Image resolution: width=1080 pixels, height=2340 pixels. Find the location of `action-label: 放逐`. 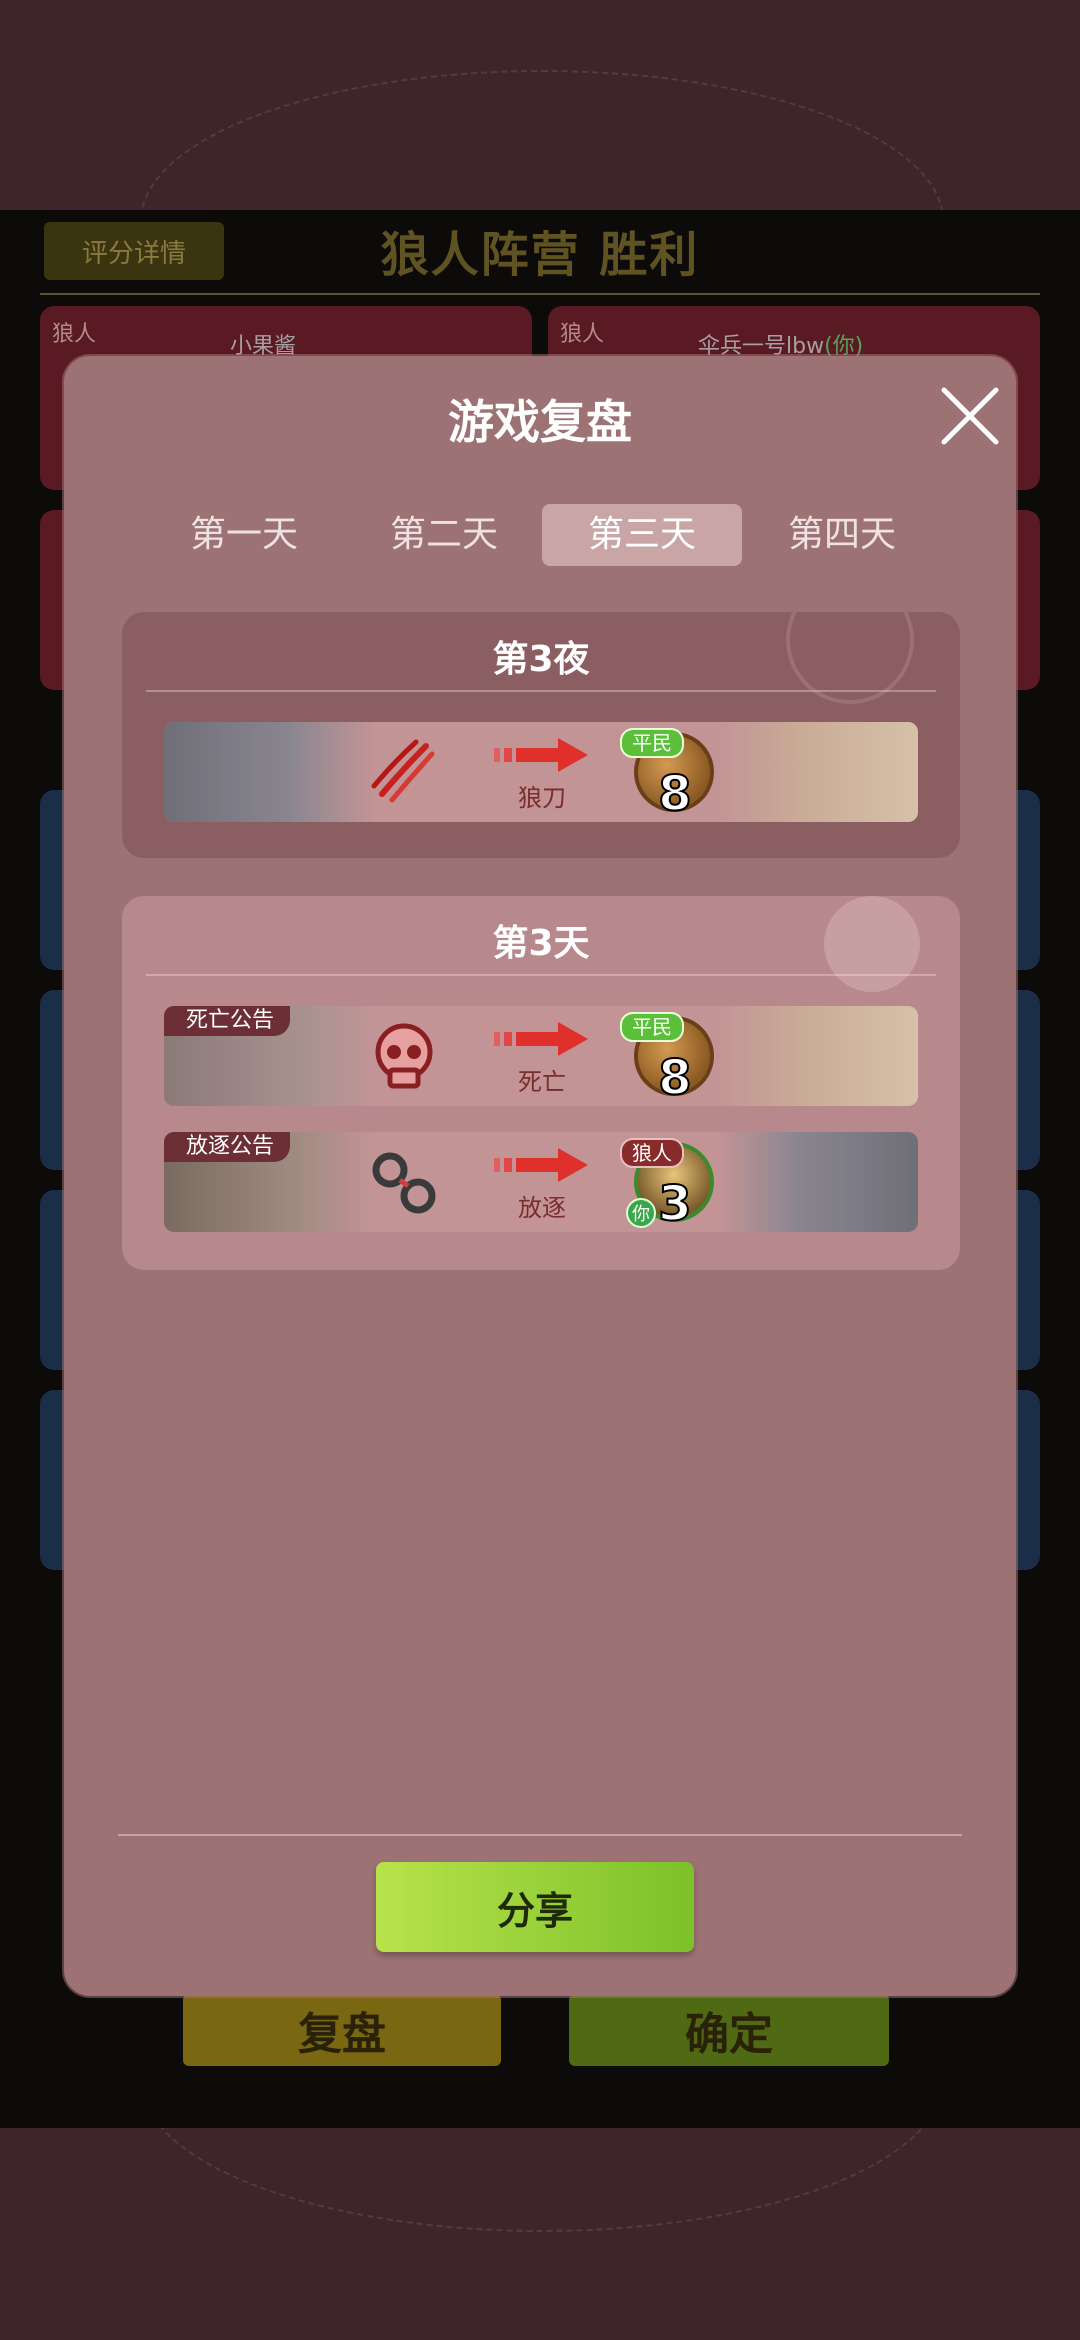

action-label: 放逐 is located at coordinates (542, 1208).